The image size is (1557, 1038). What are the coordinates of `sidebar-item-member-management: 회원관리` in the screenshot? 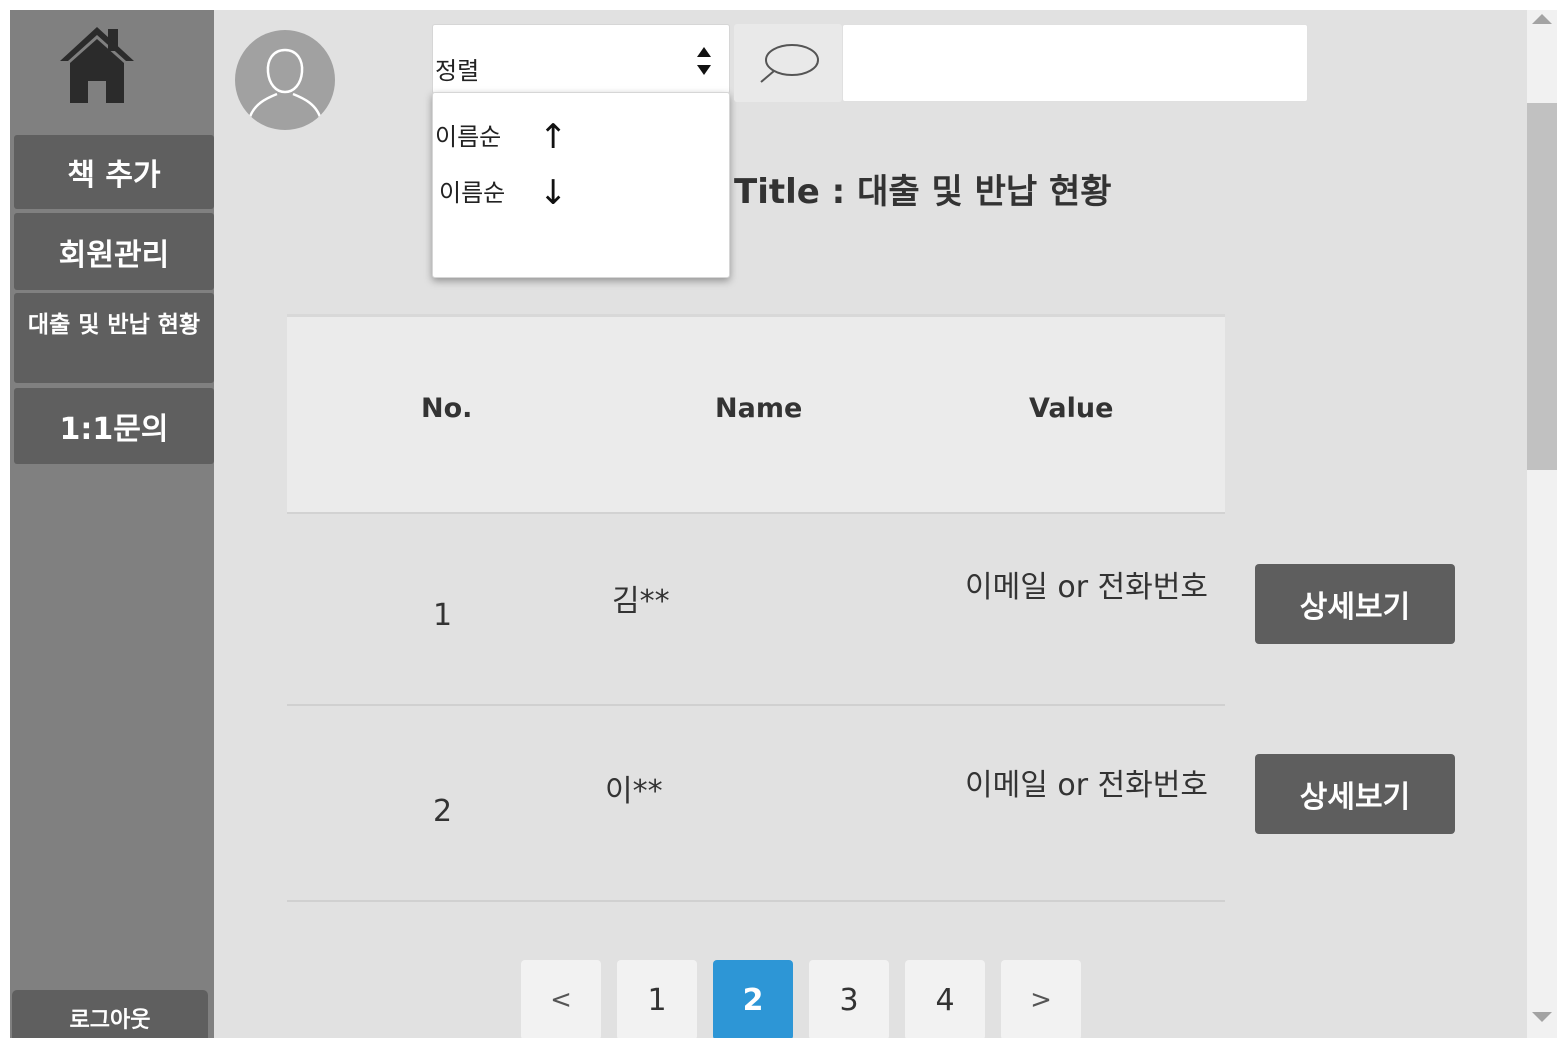 It's located at (114, 251).